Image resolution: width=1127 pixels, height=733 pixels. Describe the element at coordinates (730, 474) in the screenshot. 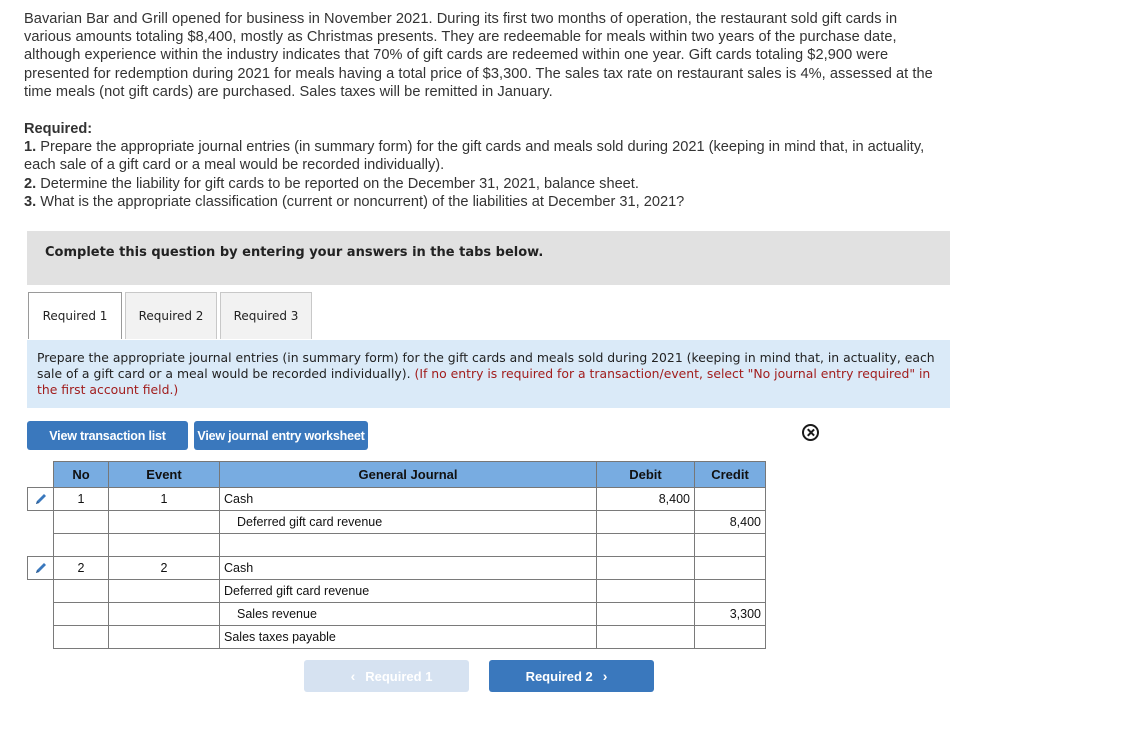

I see `header-credit: Credit` at that location.